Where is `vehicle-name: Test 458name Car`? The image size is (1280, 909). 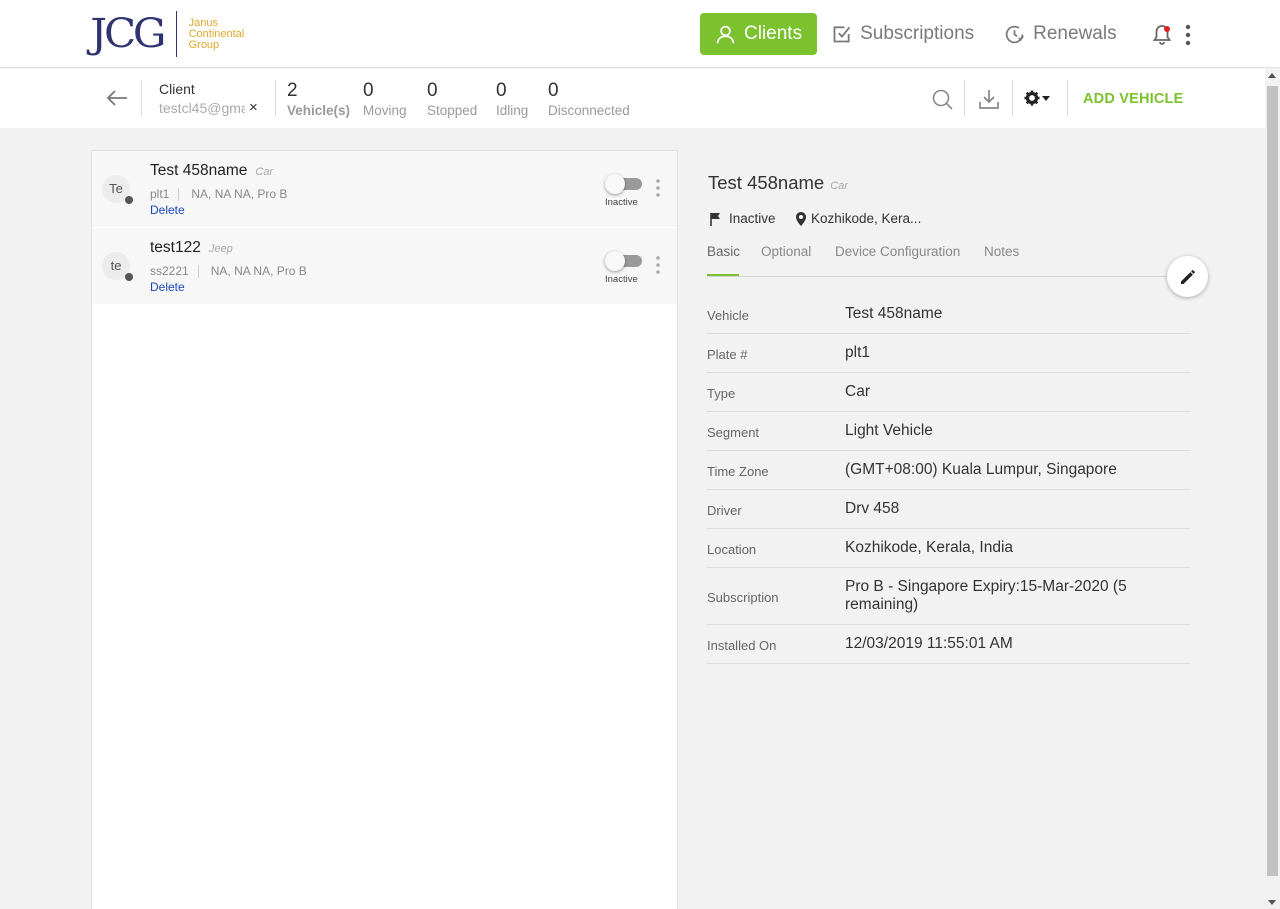
vehicle-name: Test 458name Car is located at coordinates (211, 171).